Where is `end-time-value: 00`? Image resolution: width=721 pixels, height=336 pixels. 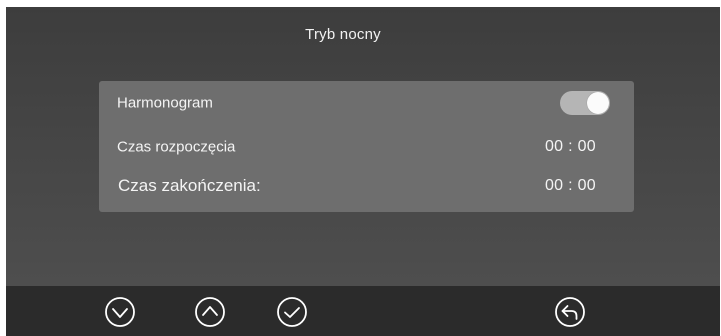 end-time-value: 00 is located at coordinates (570, 186).